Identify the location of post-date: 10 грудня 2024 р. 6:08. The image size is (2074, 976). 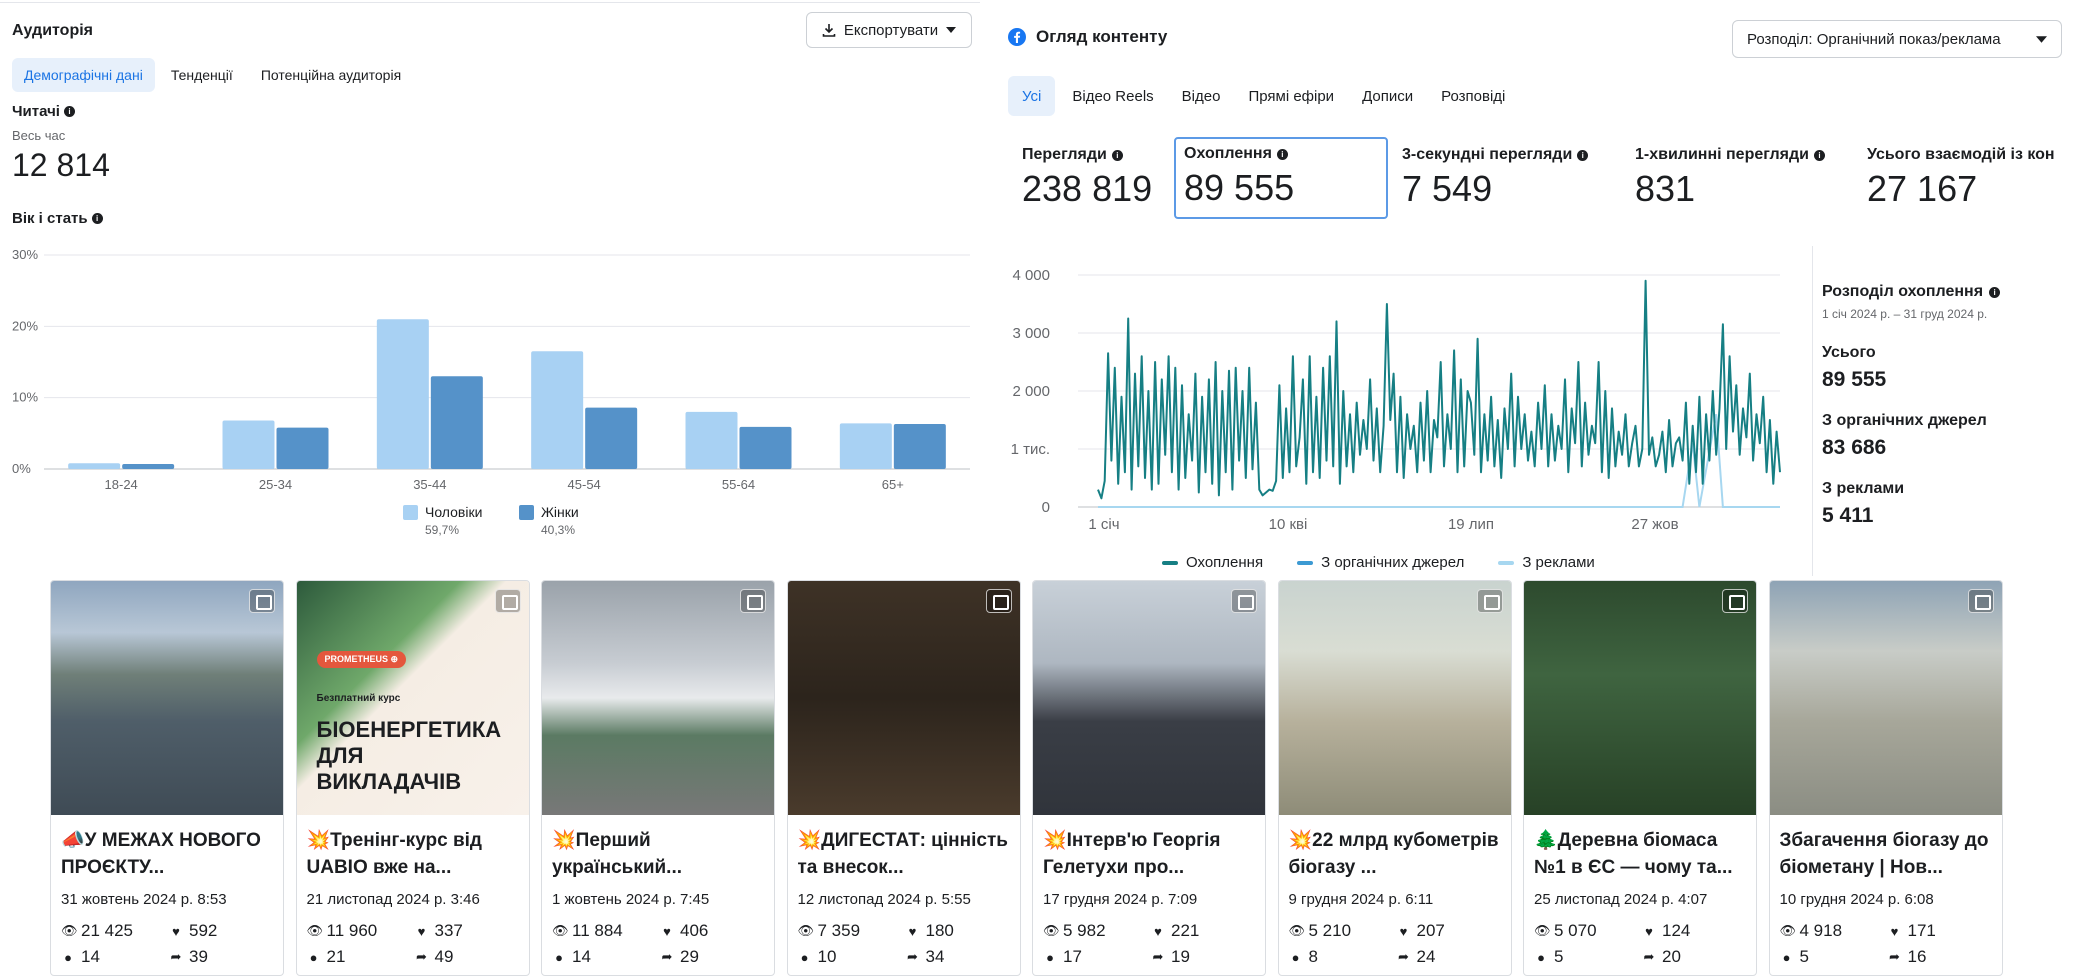
(1856, 899).